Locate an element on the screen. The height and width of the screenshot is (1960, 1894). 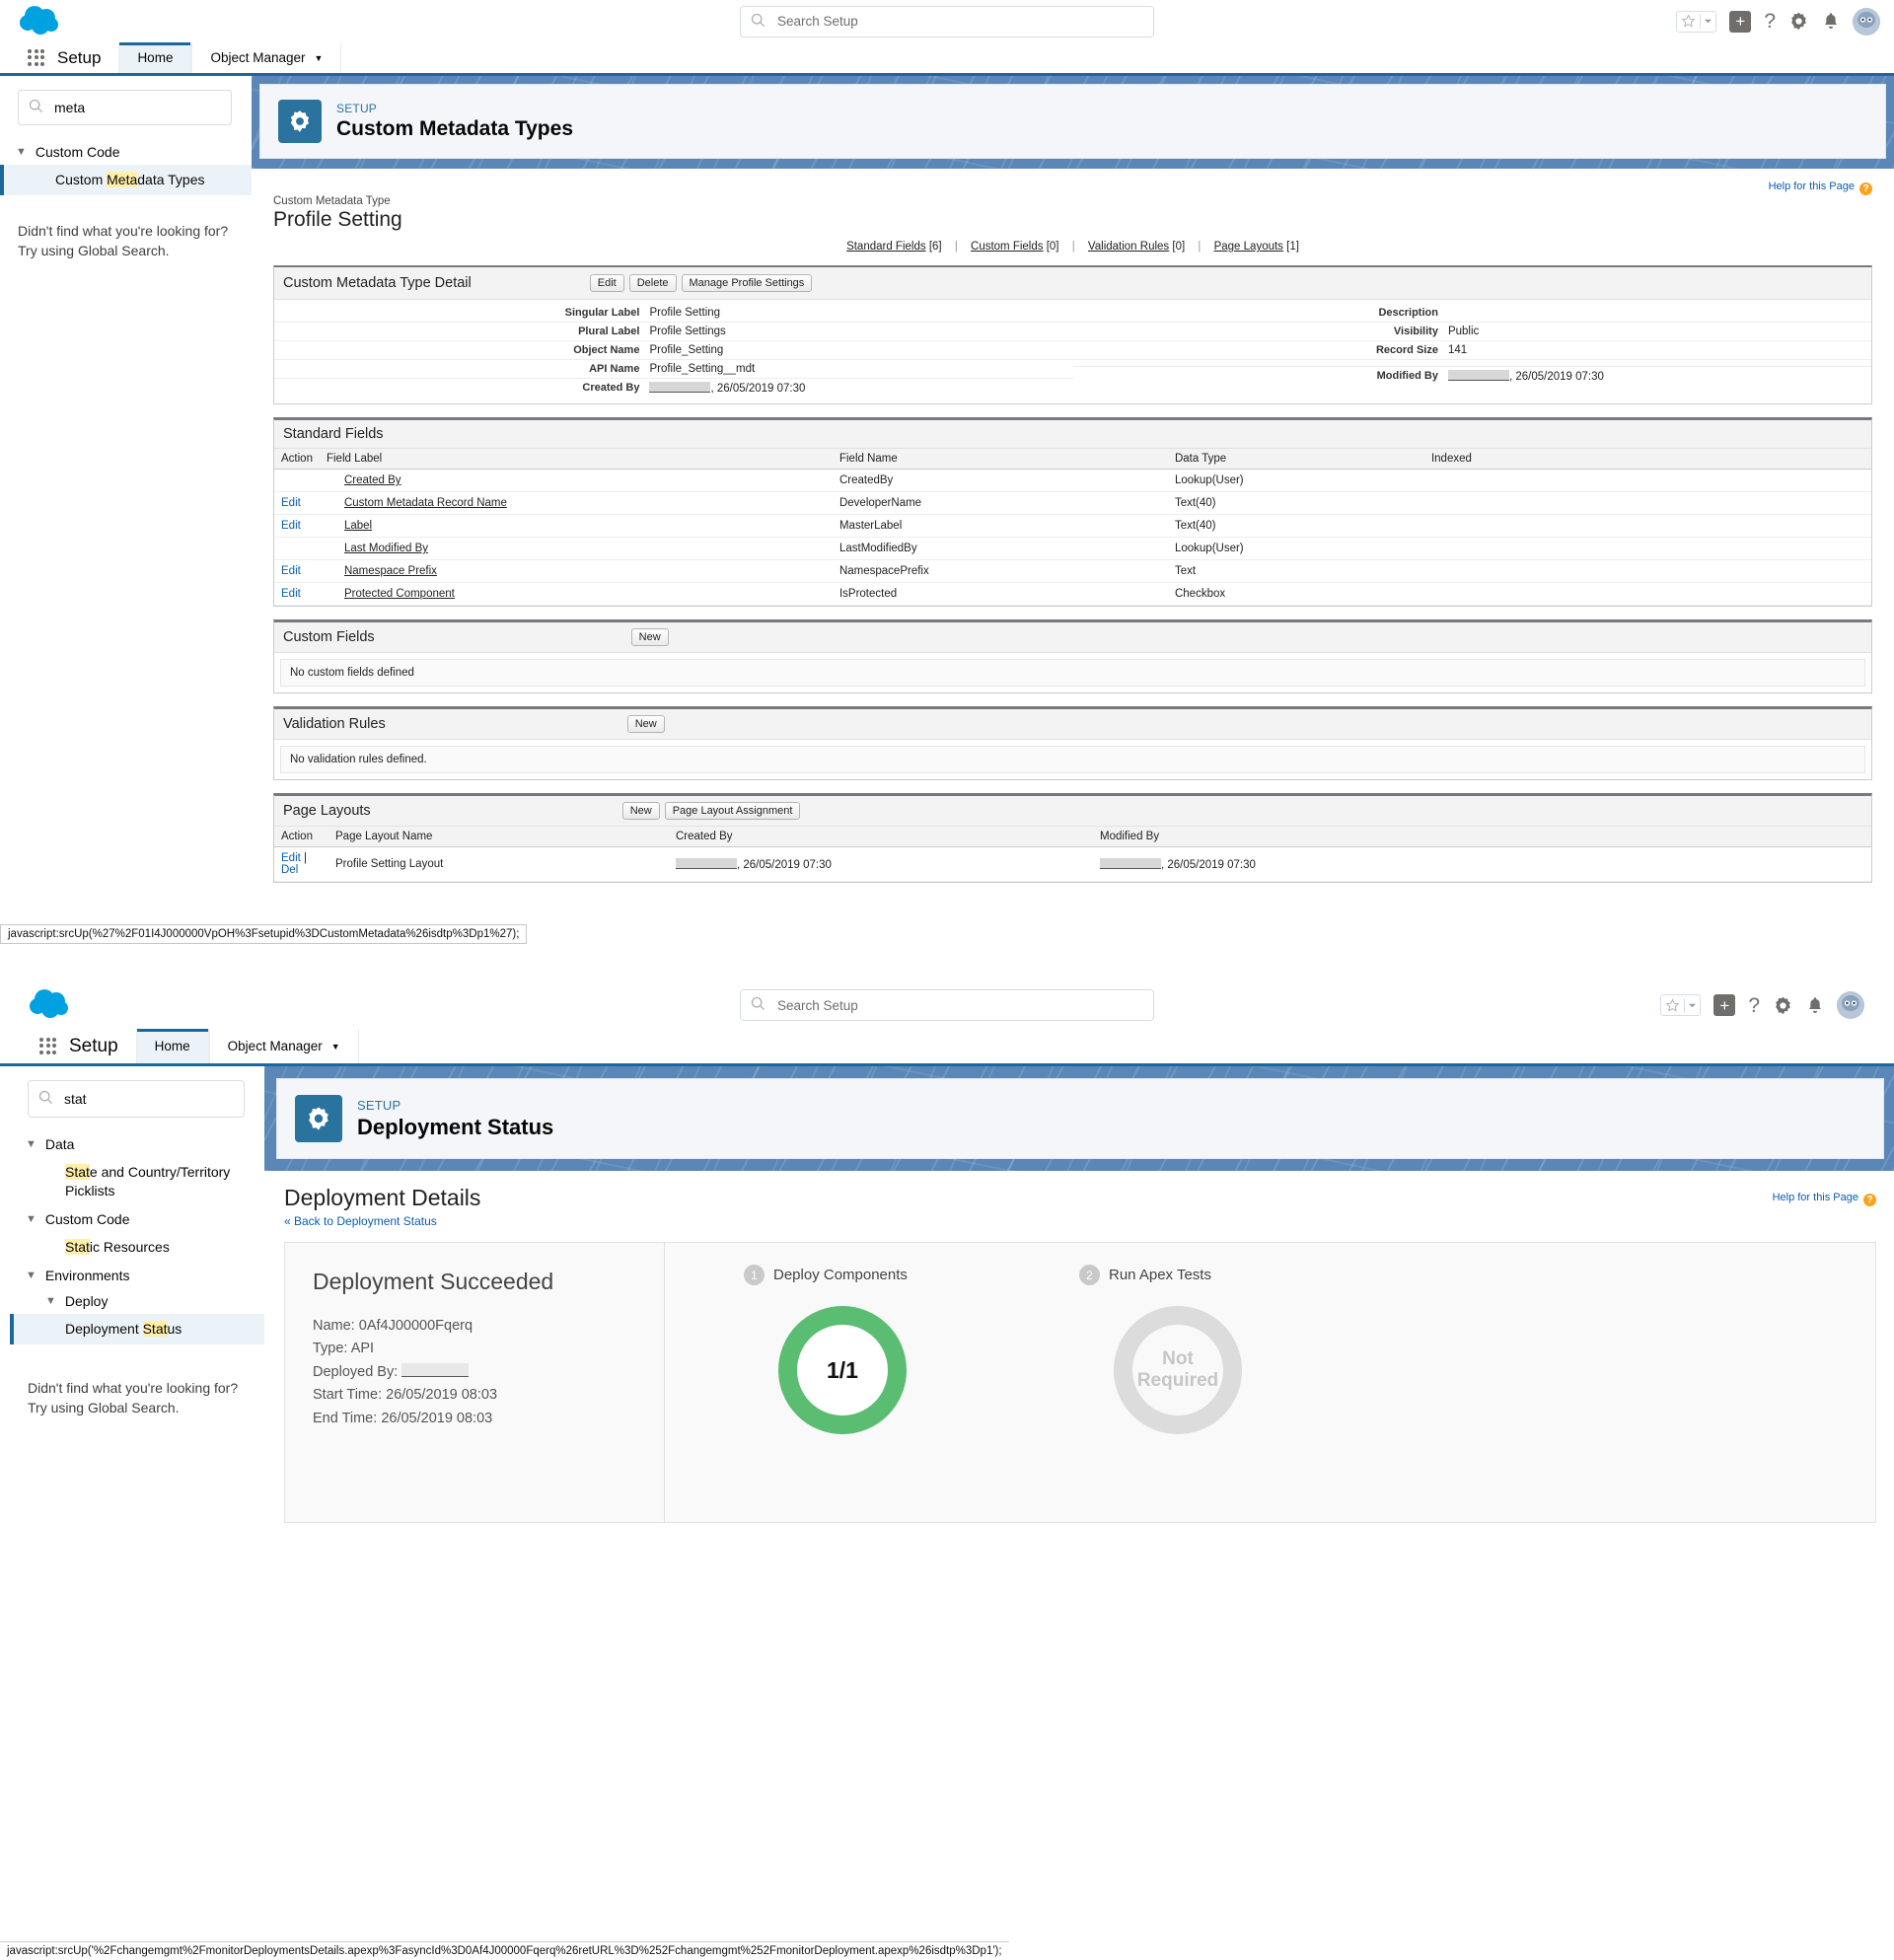
detail-action-buttons: Edit Delete Manage Profile Settings is located at coordinates (701, 283).